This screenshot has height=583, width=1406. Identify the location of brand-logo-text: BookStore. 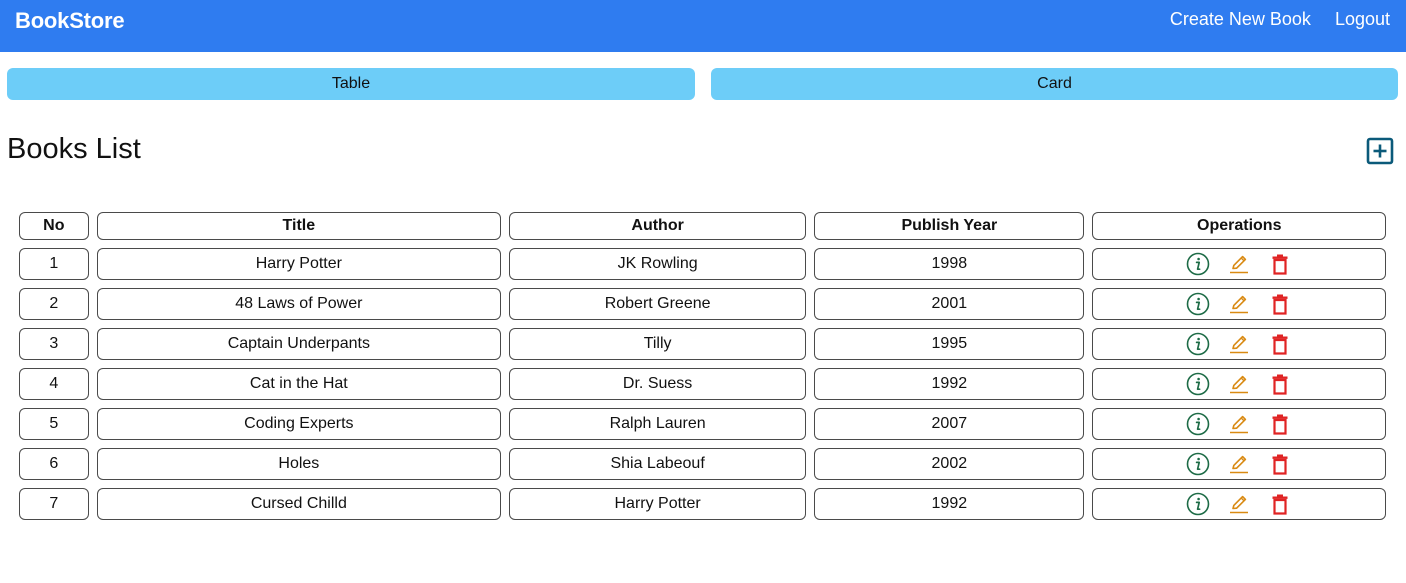
(70, 21).